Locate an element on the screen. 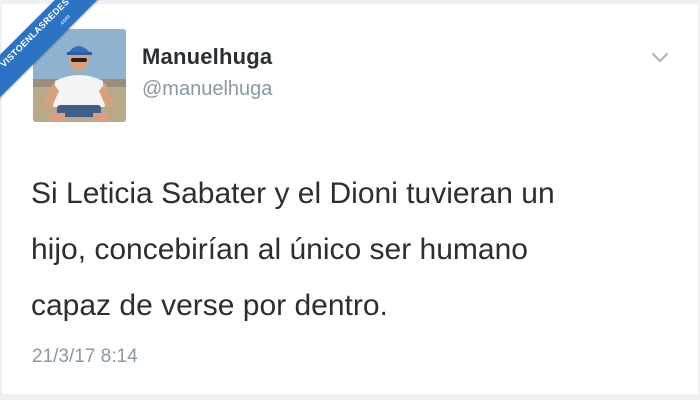 The image size is (700, 400). avatar-photo is located at coordinates (79, 75).